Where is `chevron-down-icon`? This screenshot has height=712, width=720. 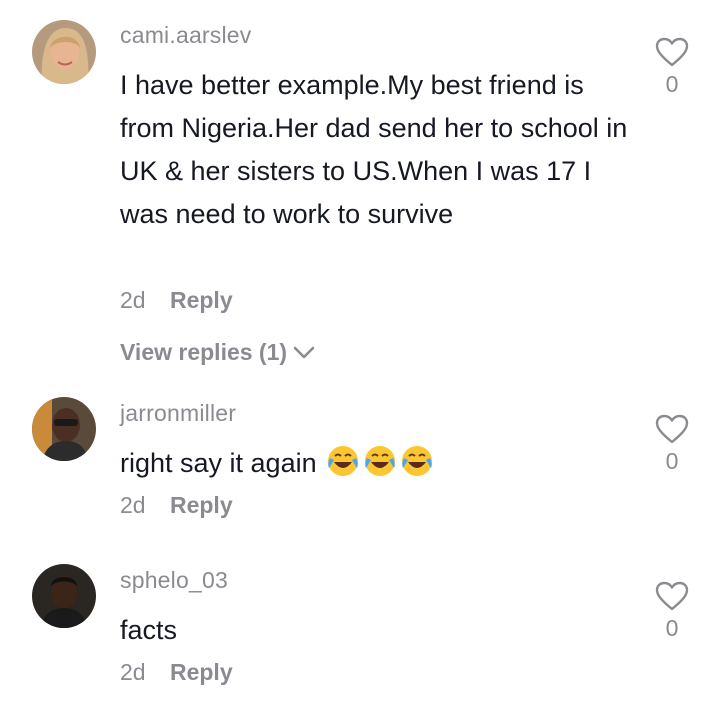 chevron-down-icon is located at coordinates (304, 352).